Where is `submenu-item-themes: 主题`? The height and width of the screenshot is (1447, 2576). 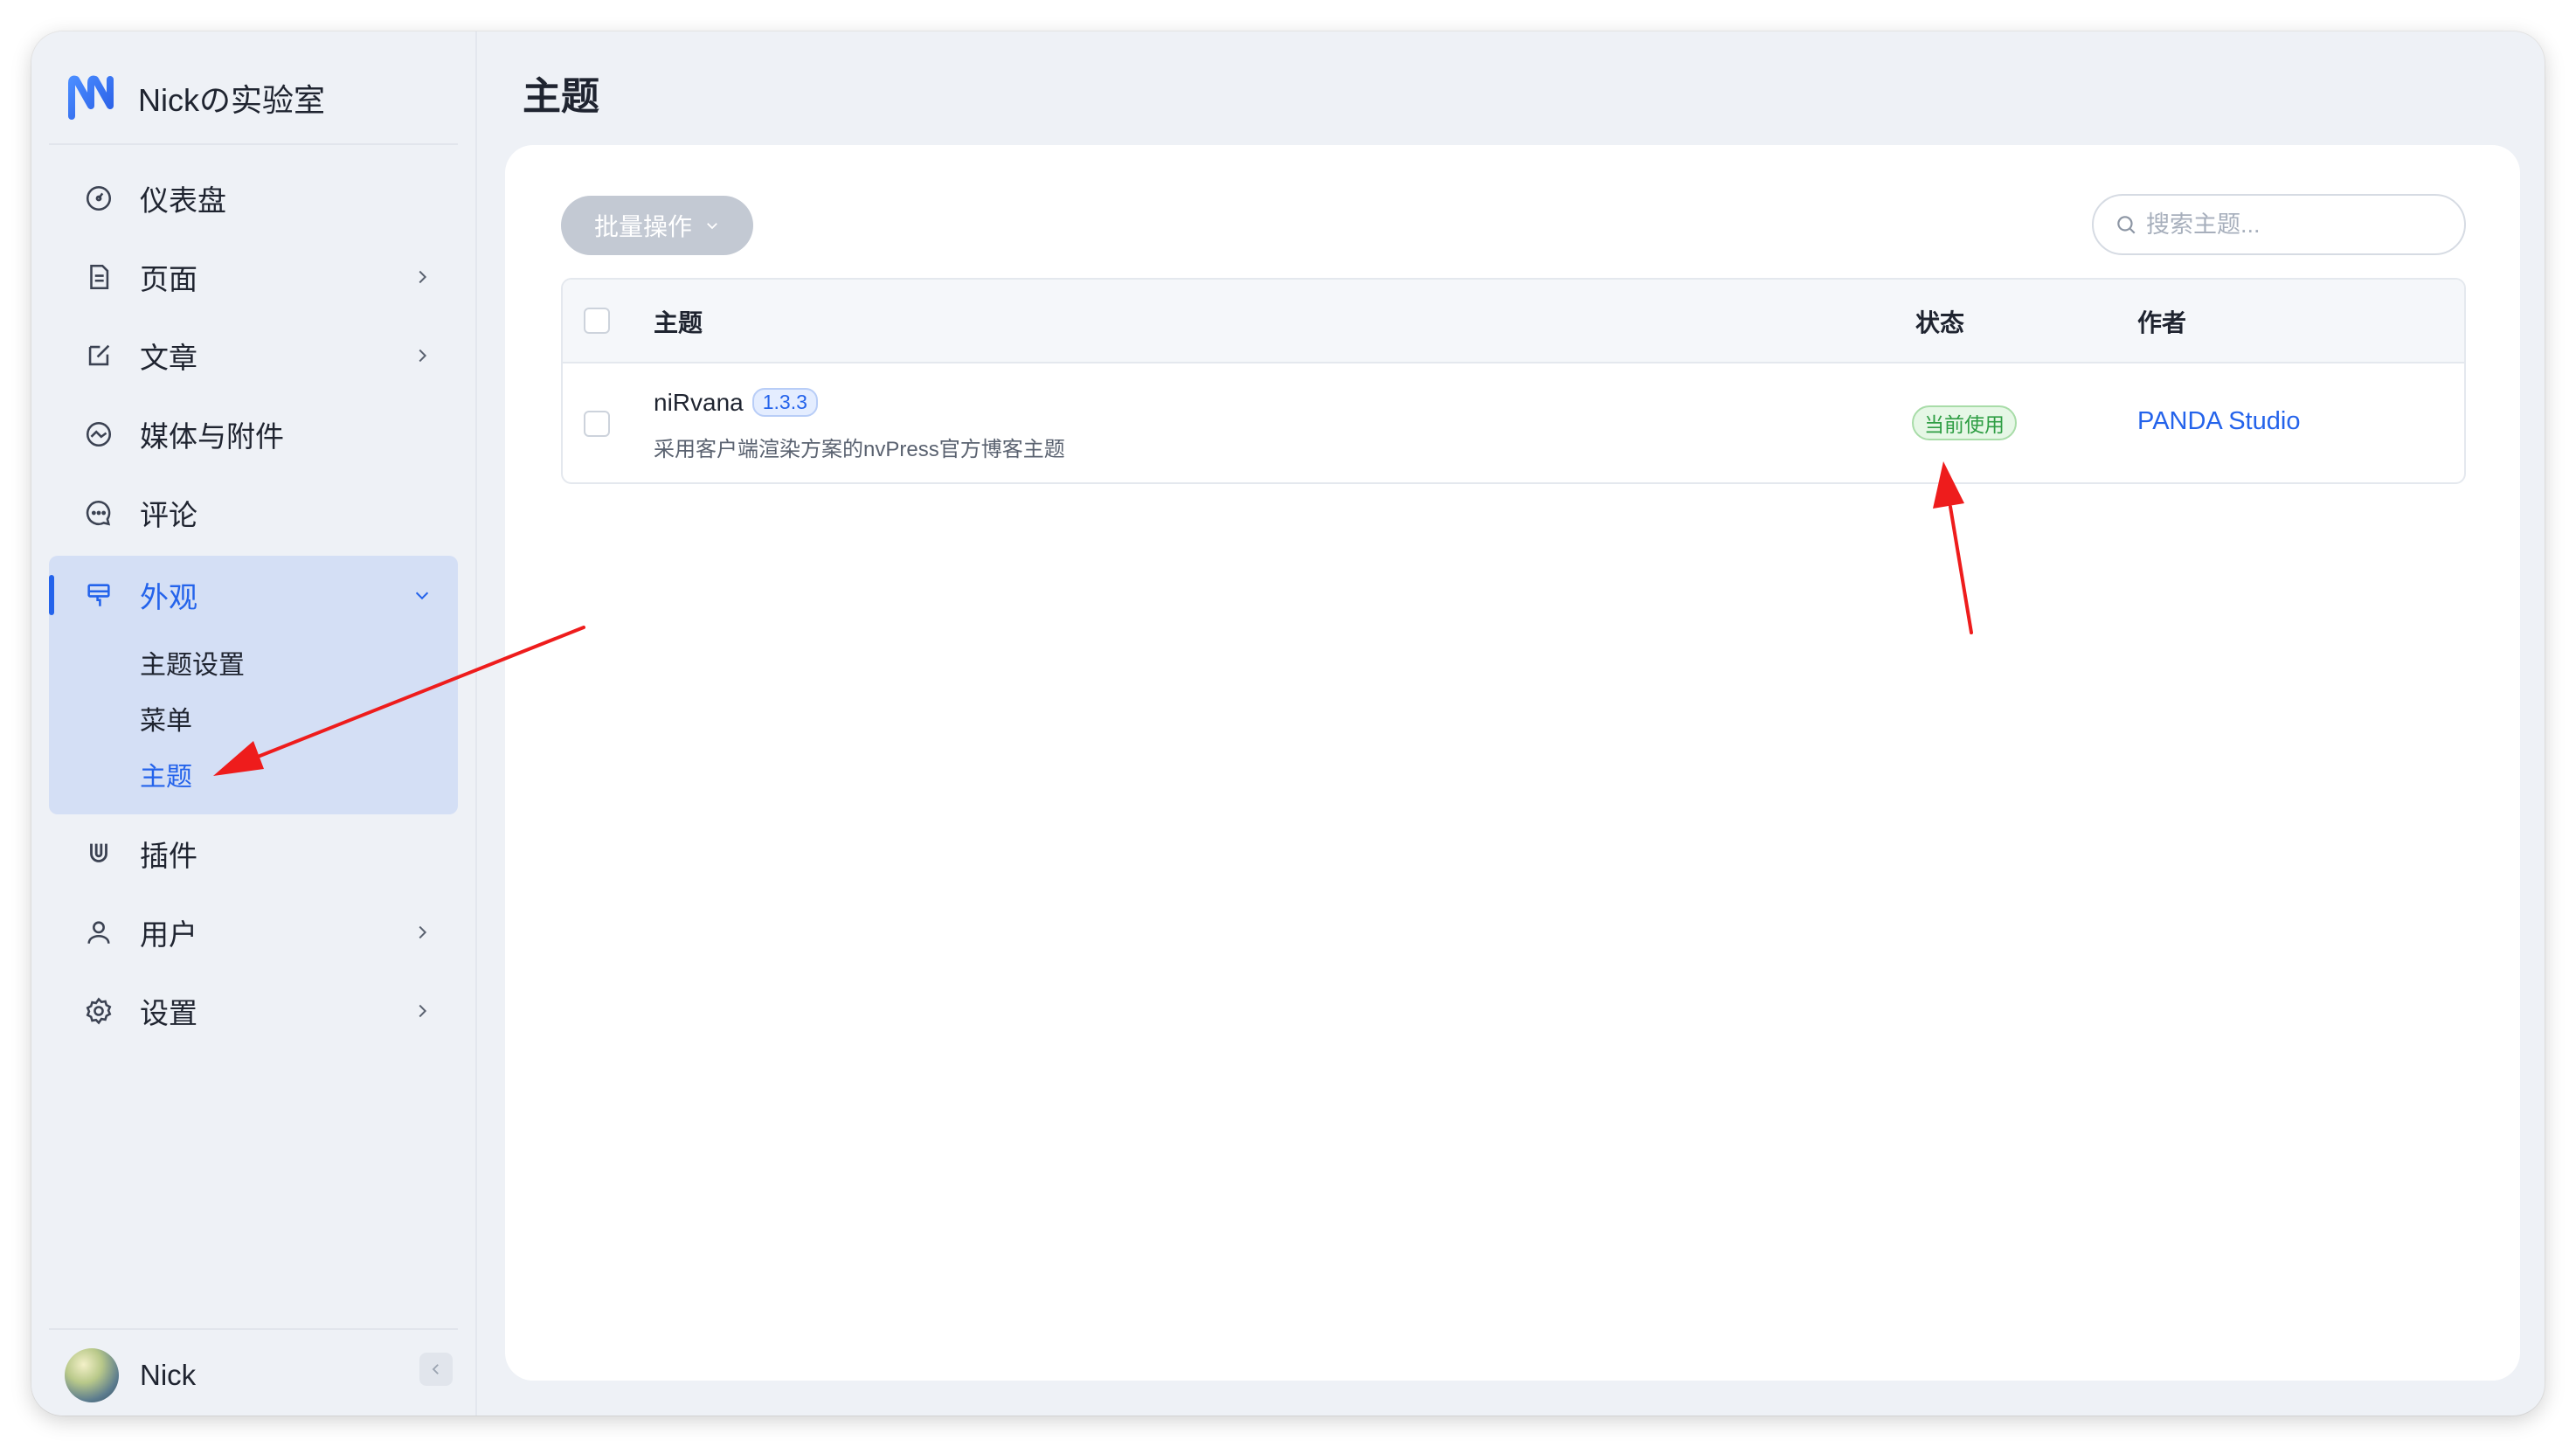
submenu-item-themes: 主题 is located at coordinates (253, 774).